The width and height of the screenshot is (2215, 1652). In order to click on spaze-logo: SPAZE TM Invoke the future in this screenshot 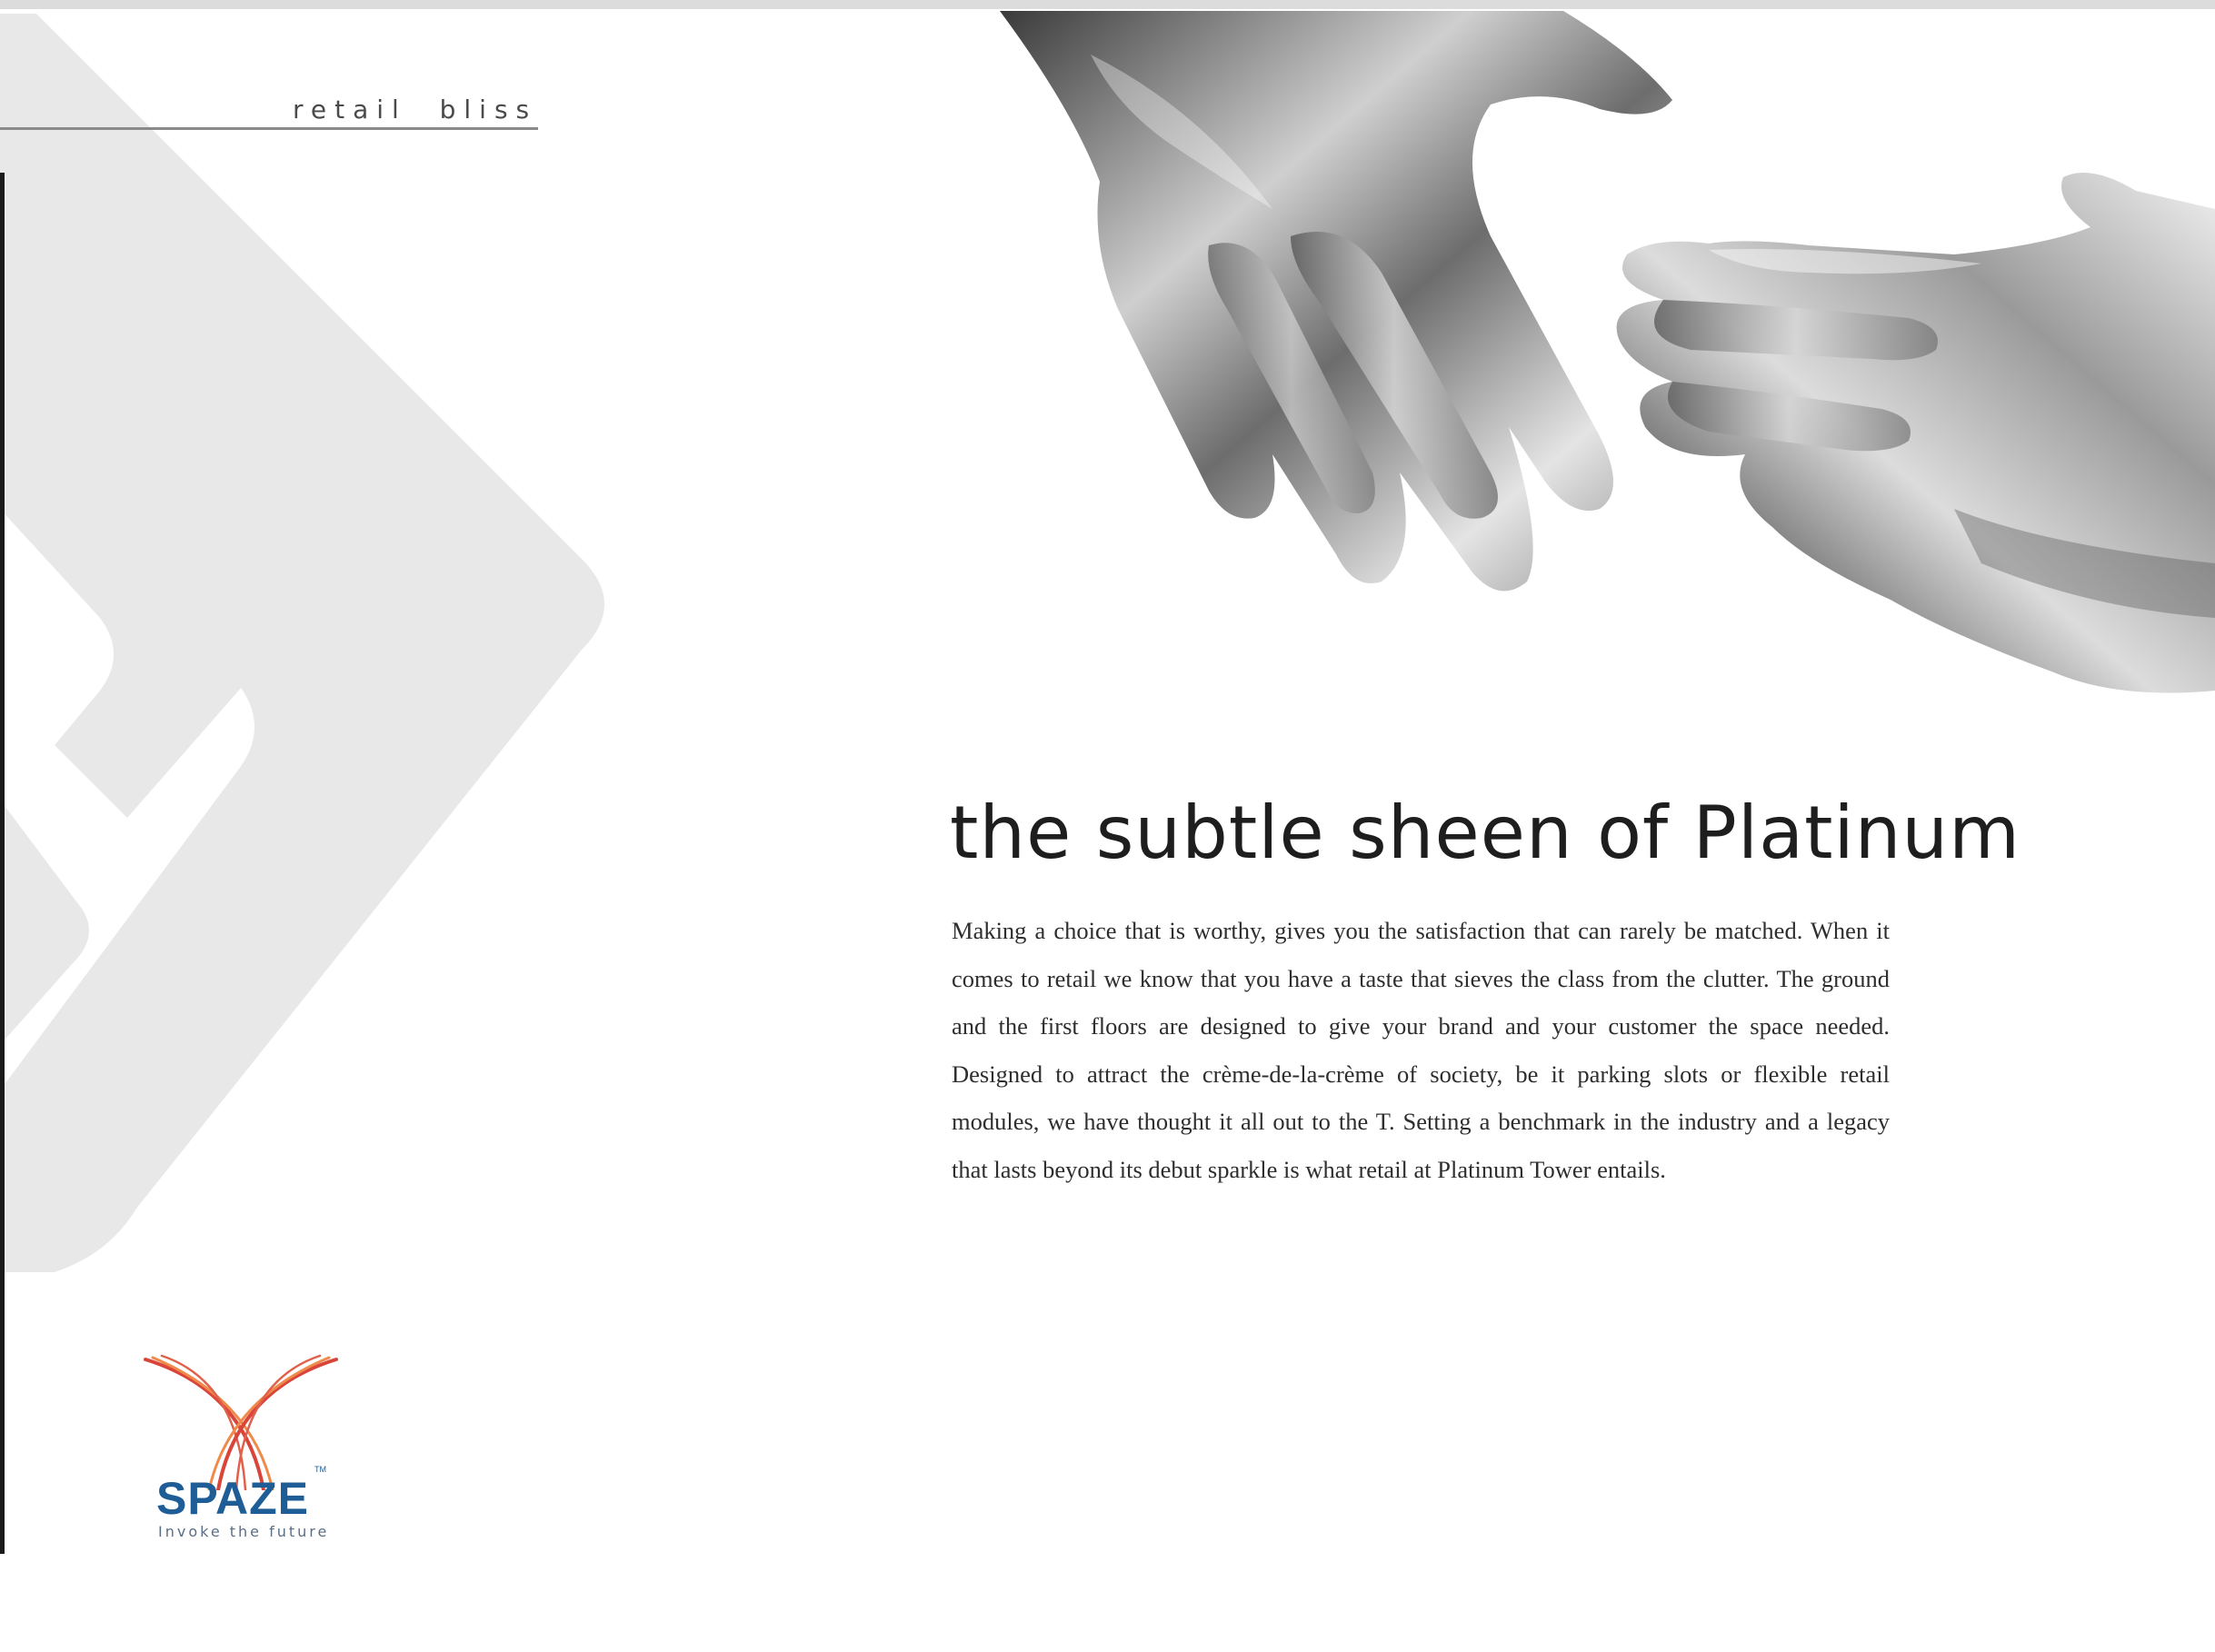, I will do `click(240, 1449)`.